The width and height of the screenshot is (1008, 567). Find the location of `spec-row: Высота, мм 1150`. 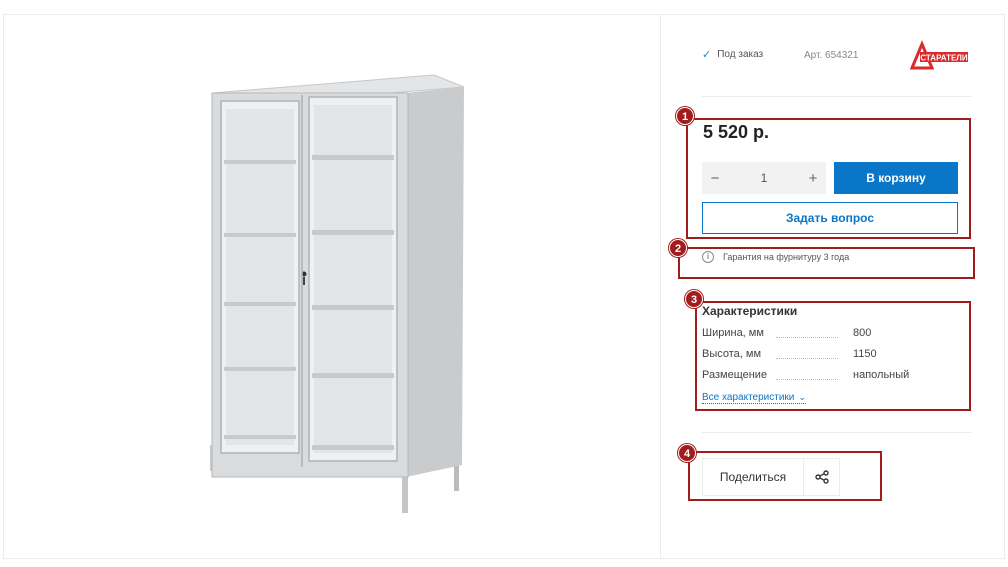

spec-row: Высота, мм 1150 is located at coordinates (832, 355).